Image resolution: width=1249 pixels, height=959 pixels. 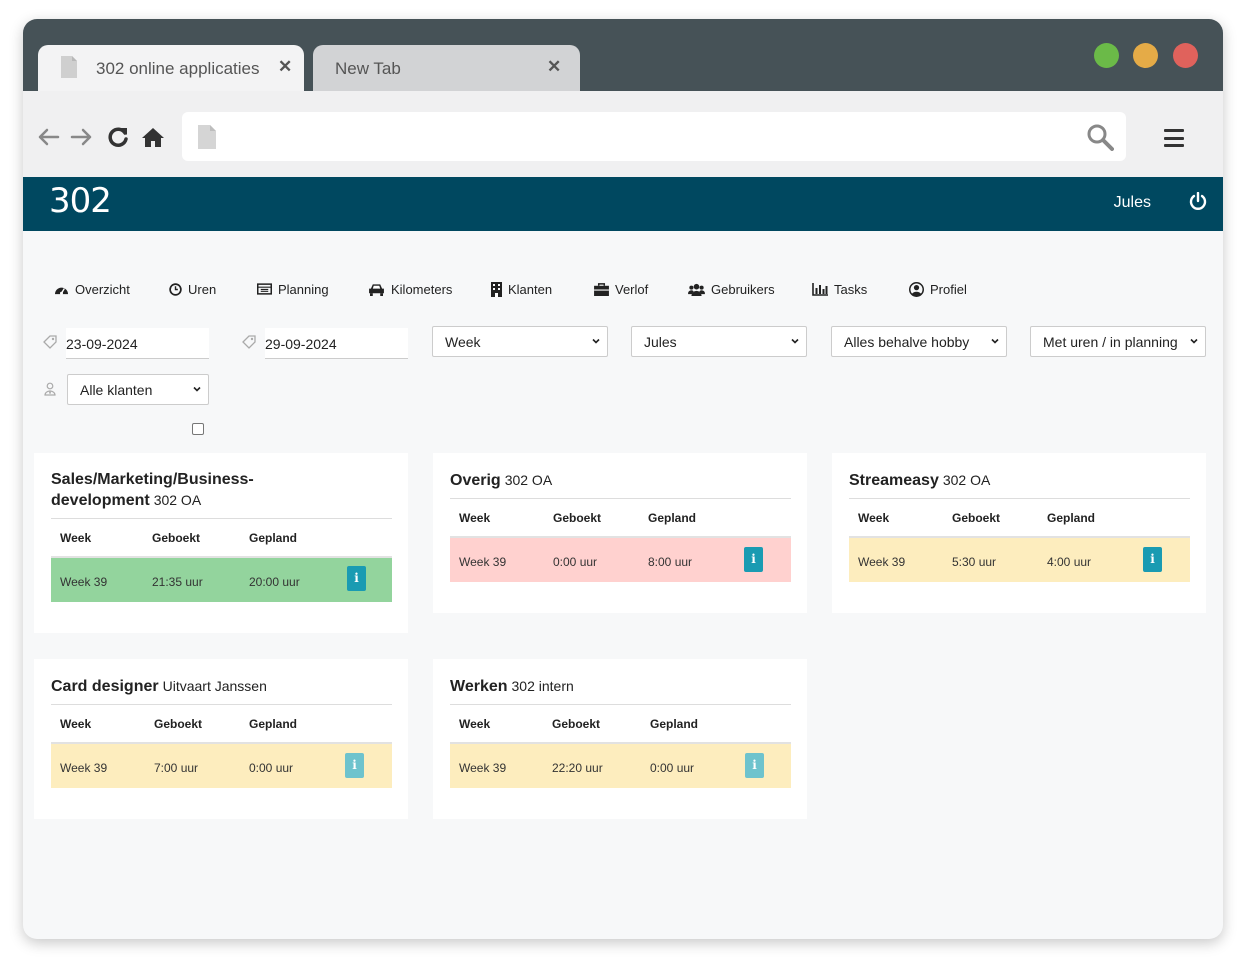 What do you see at coordinates (159, 686) in the screenshot?
I see `card-title: Card designer Uitvaart Janssen` at bounding box center [159, 686].